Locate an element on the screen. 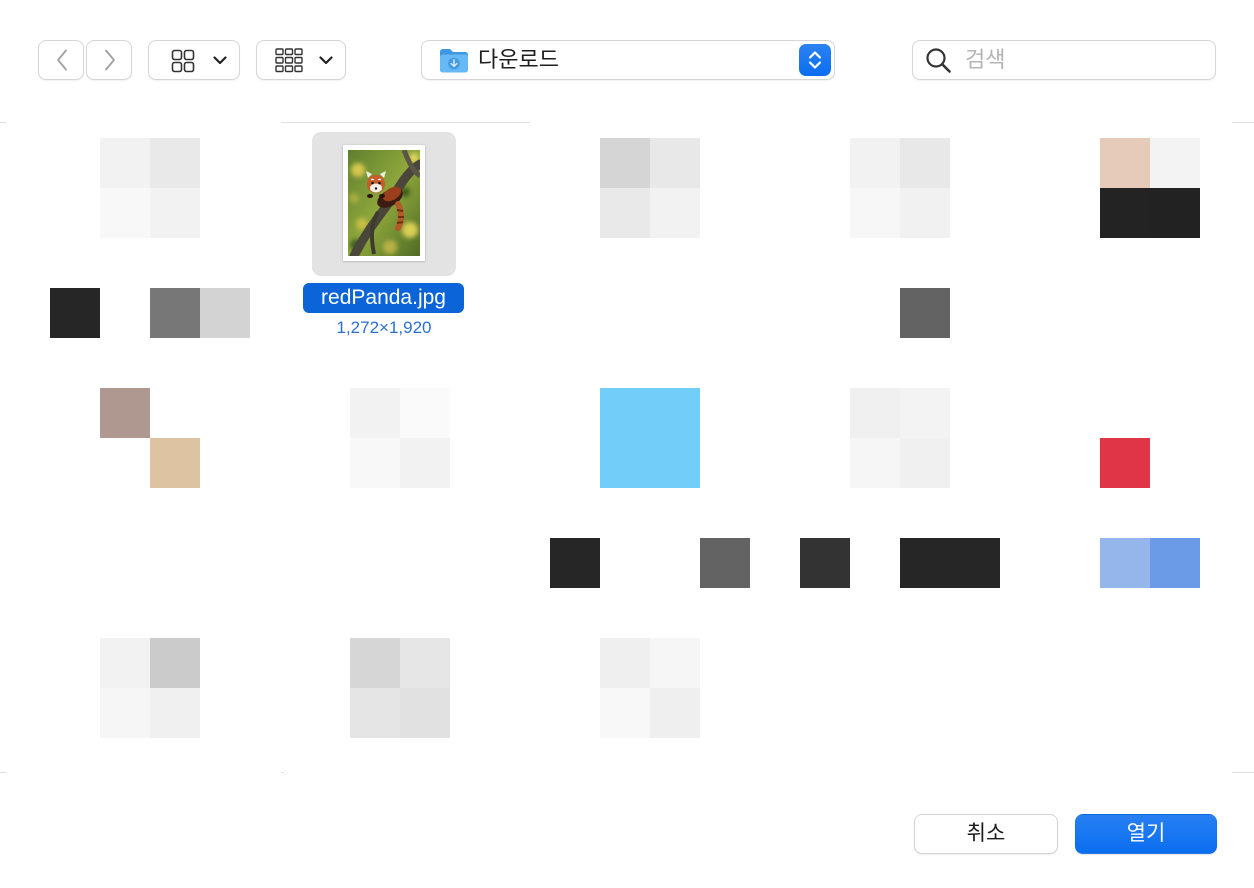 The height and width of the screenshot is (888, 1254). downloads-folder-icon is located at coordinates (454, 61).